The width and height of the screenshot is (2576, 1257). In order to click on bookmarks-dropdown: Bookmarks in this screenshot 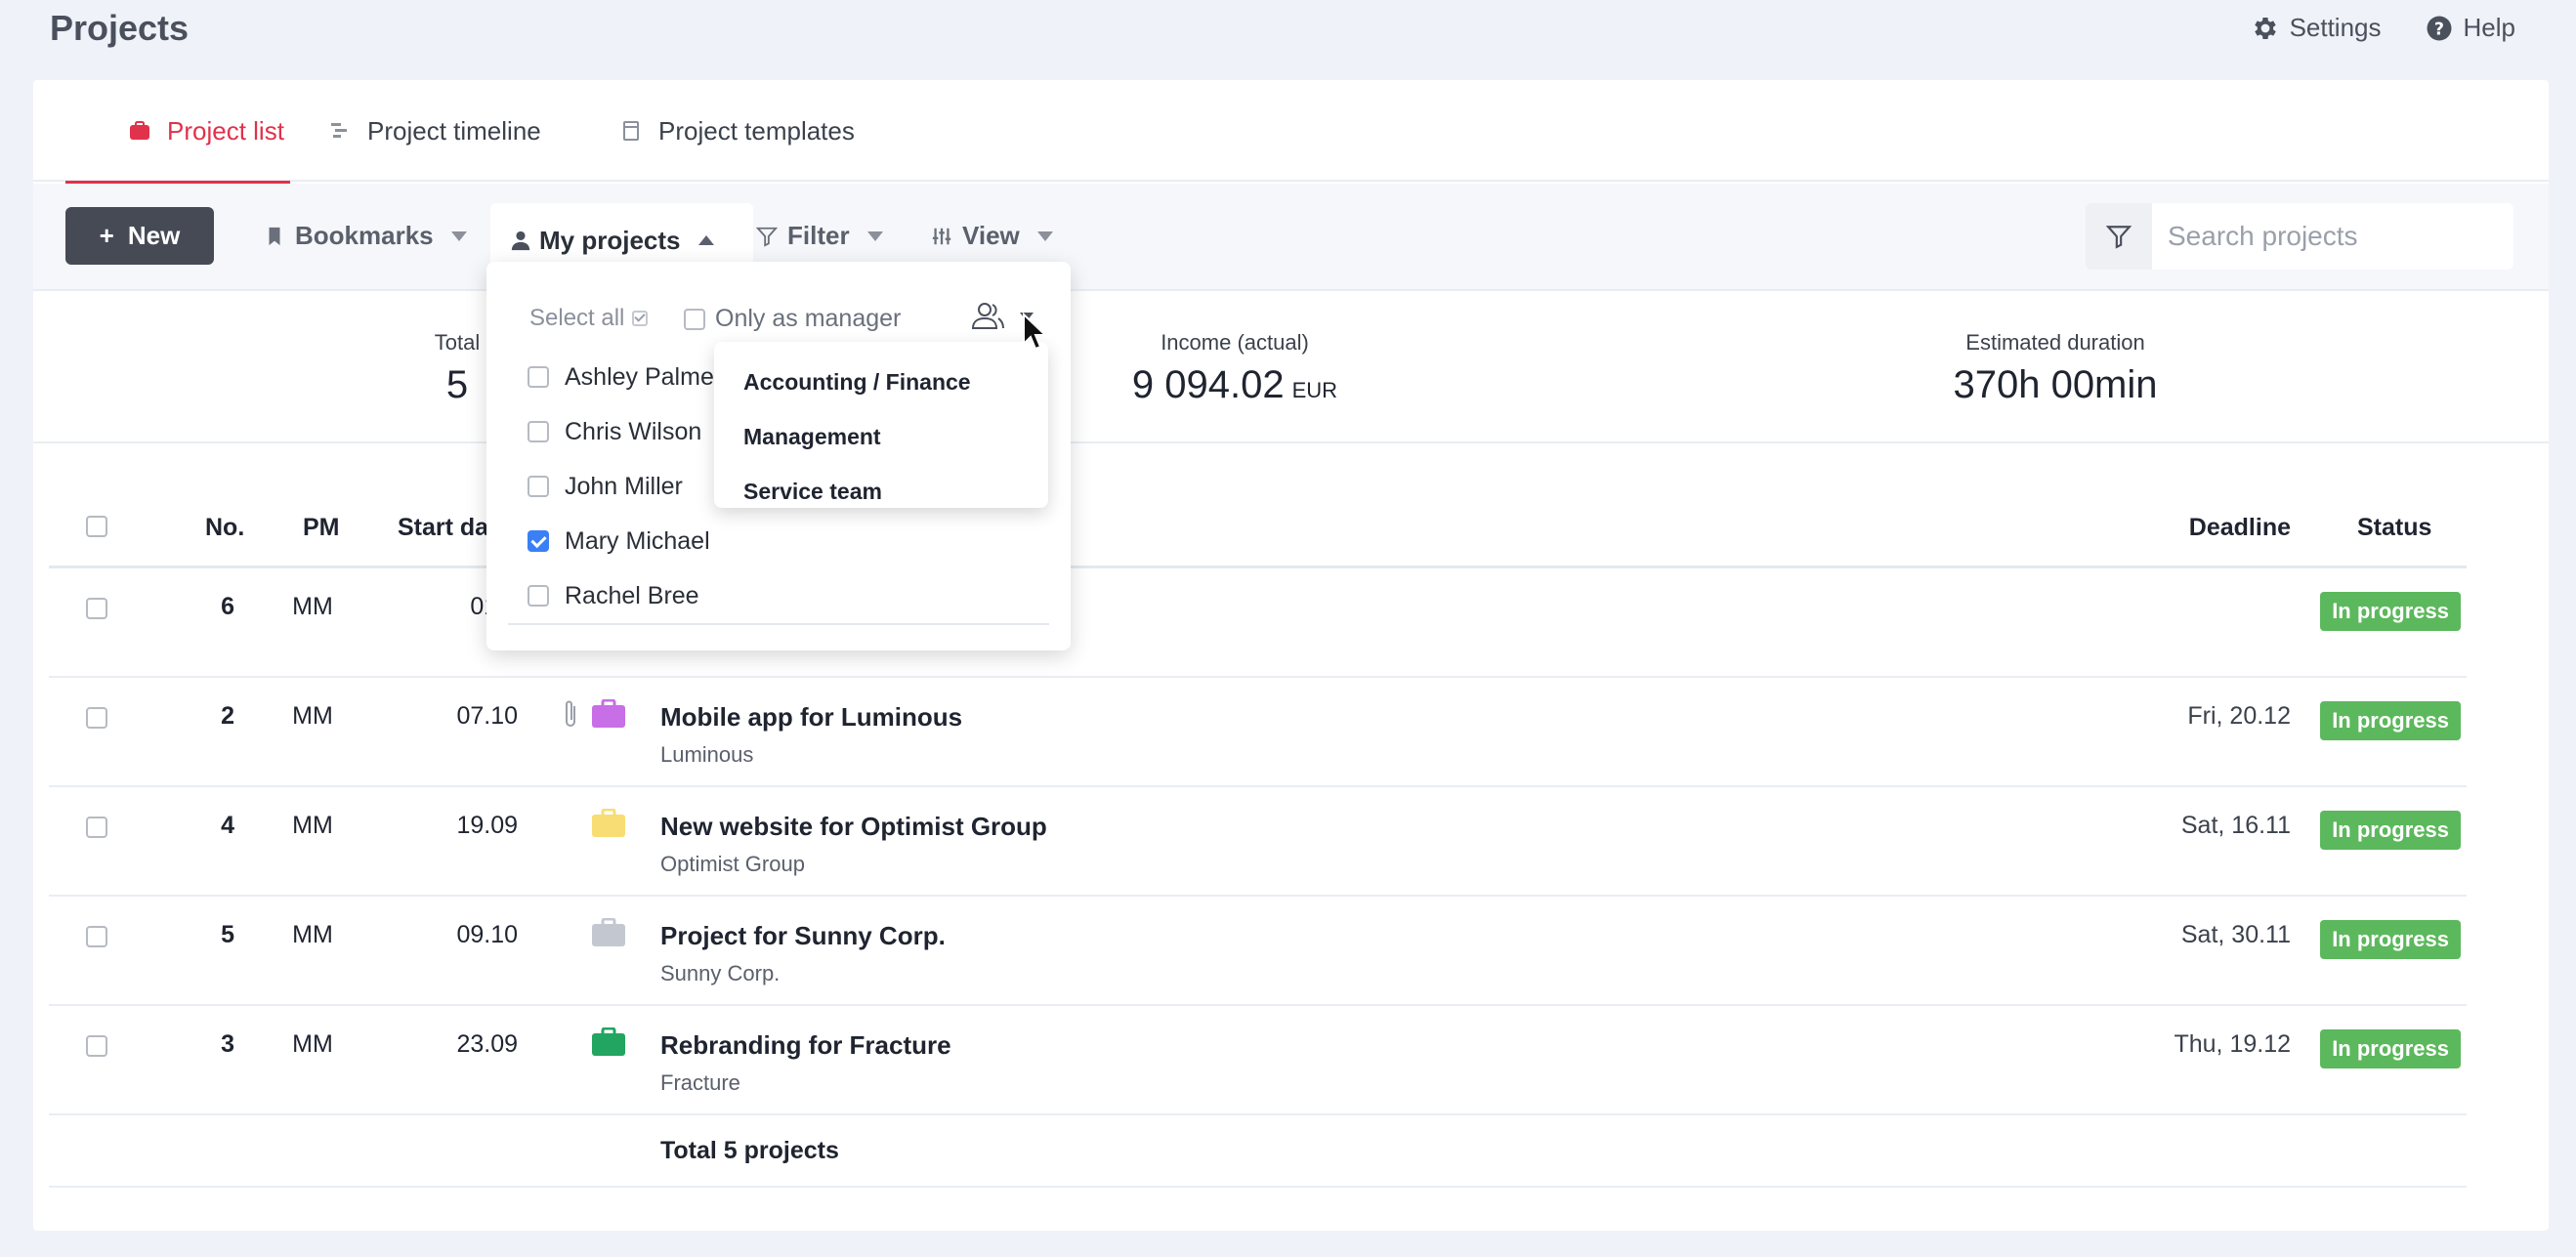, I will do `click(365, 236)`.